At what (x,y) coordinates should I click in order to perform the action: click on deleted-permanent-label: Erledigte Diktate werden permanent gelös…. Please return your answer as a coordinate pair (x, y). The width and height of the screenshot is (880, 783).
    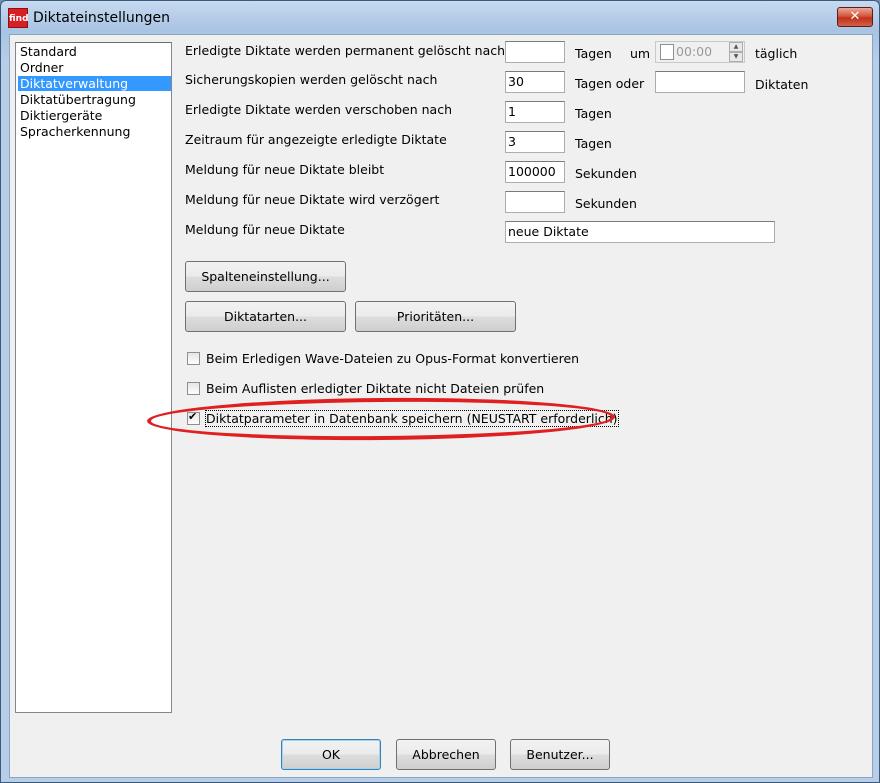
    Looking at the image, I should click on (347, 50).